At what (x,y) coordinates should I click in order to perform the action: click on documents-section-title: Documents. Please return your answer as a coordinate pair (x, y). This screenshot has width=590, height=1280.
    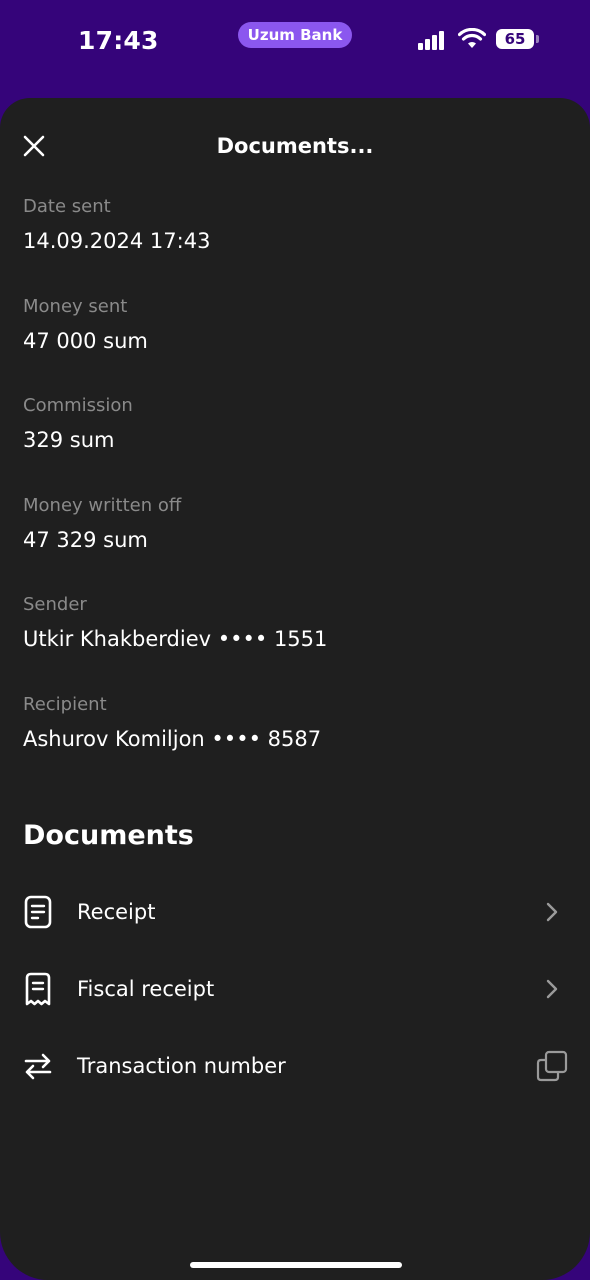
    Looking at the image, I should click on (108, 835).